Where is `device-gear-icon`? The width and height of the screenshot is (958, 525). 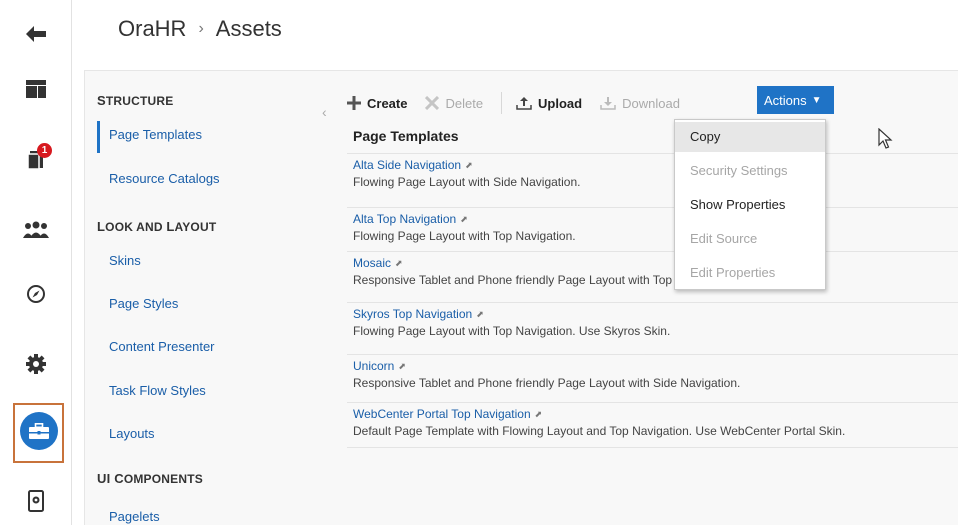
device-gear-icon is located at coordinates (36, 501).